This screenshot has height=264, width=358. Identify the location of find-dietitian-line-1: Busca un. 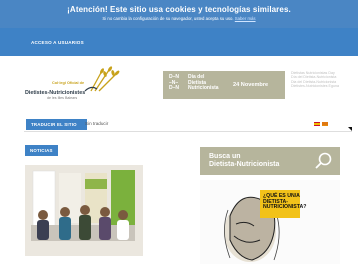
(225, 156).